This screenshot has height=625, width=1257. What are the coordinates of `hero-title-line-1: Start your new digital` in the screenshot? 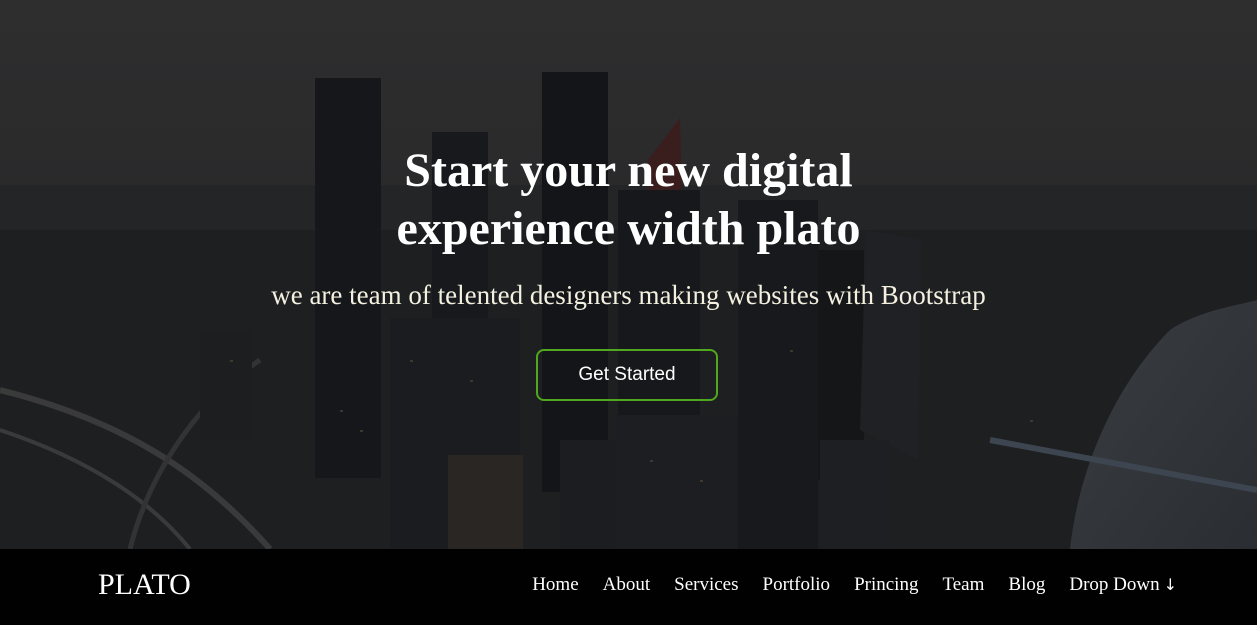 It's located at (628, 170).